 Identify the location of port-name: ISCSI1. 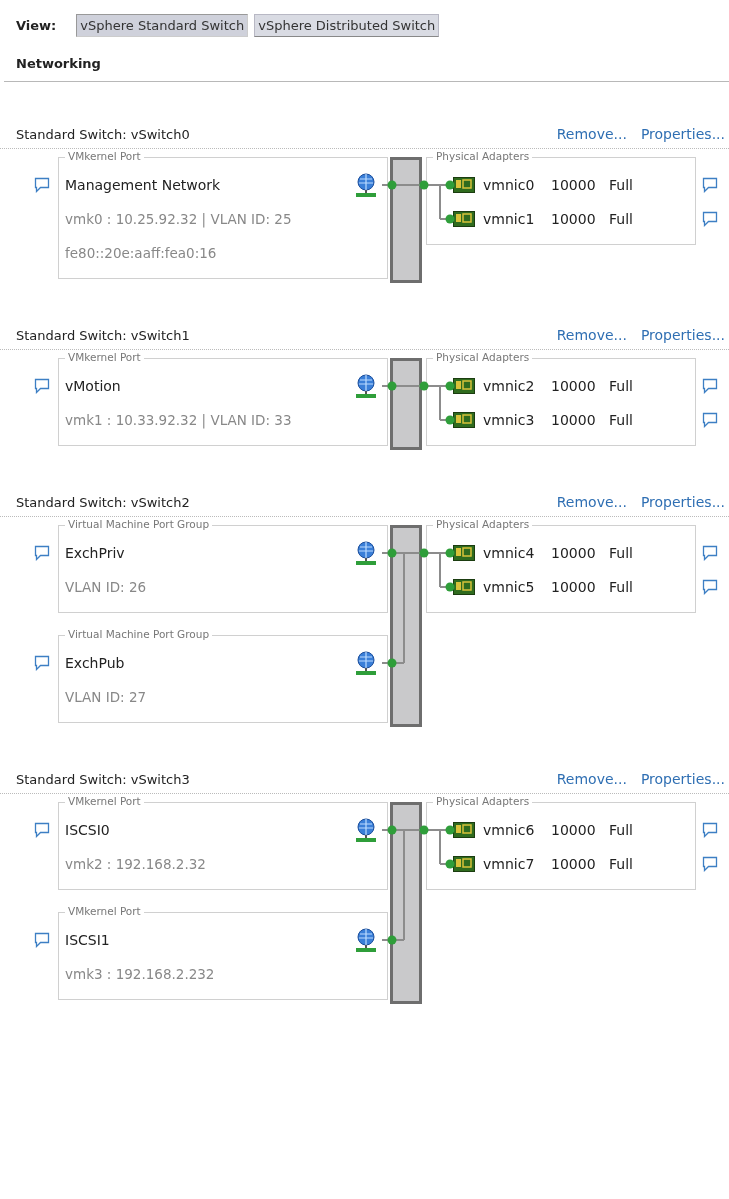
(88, 940).